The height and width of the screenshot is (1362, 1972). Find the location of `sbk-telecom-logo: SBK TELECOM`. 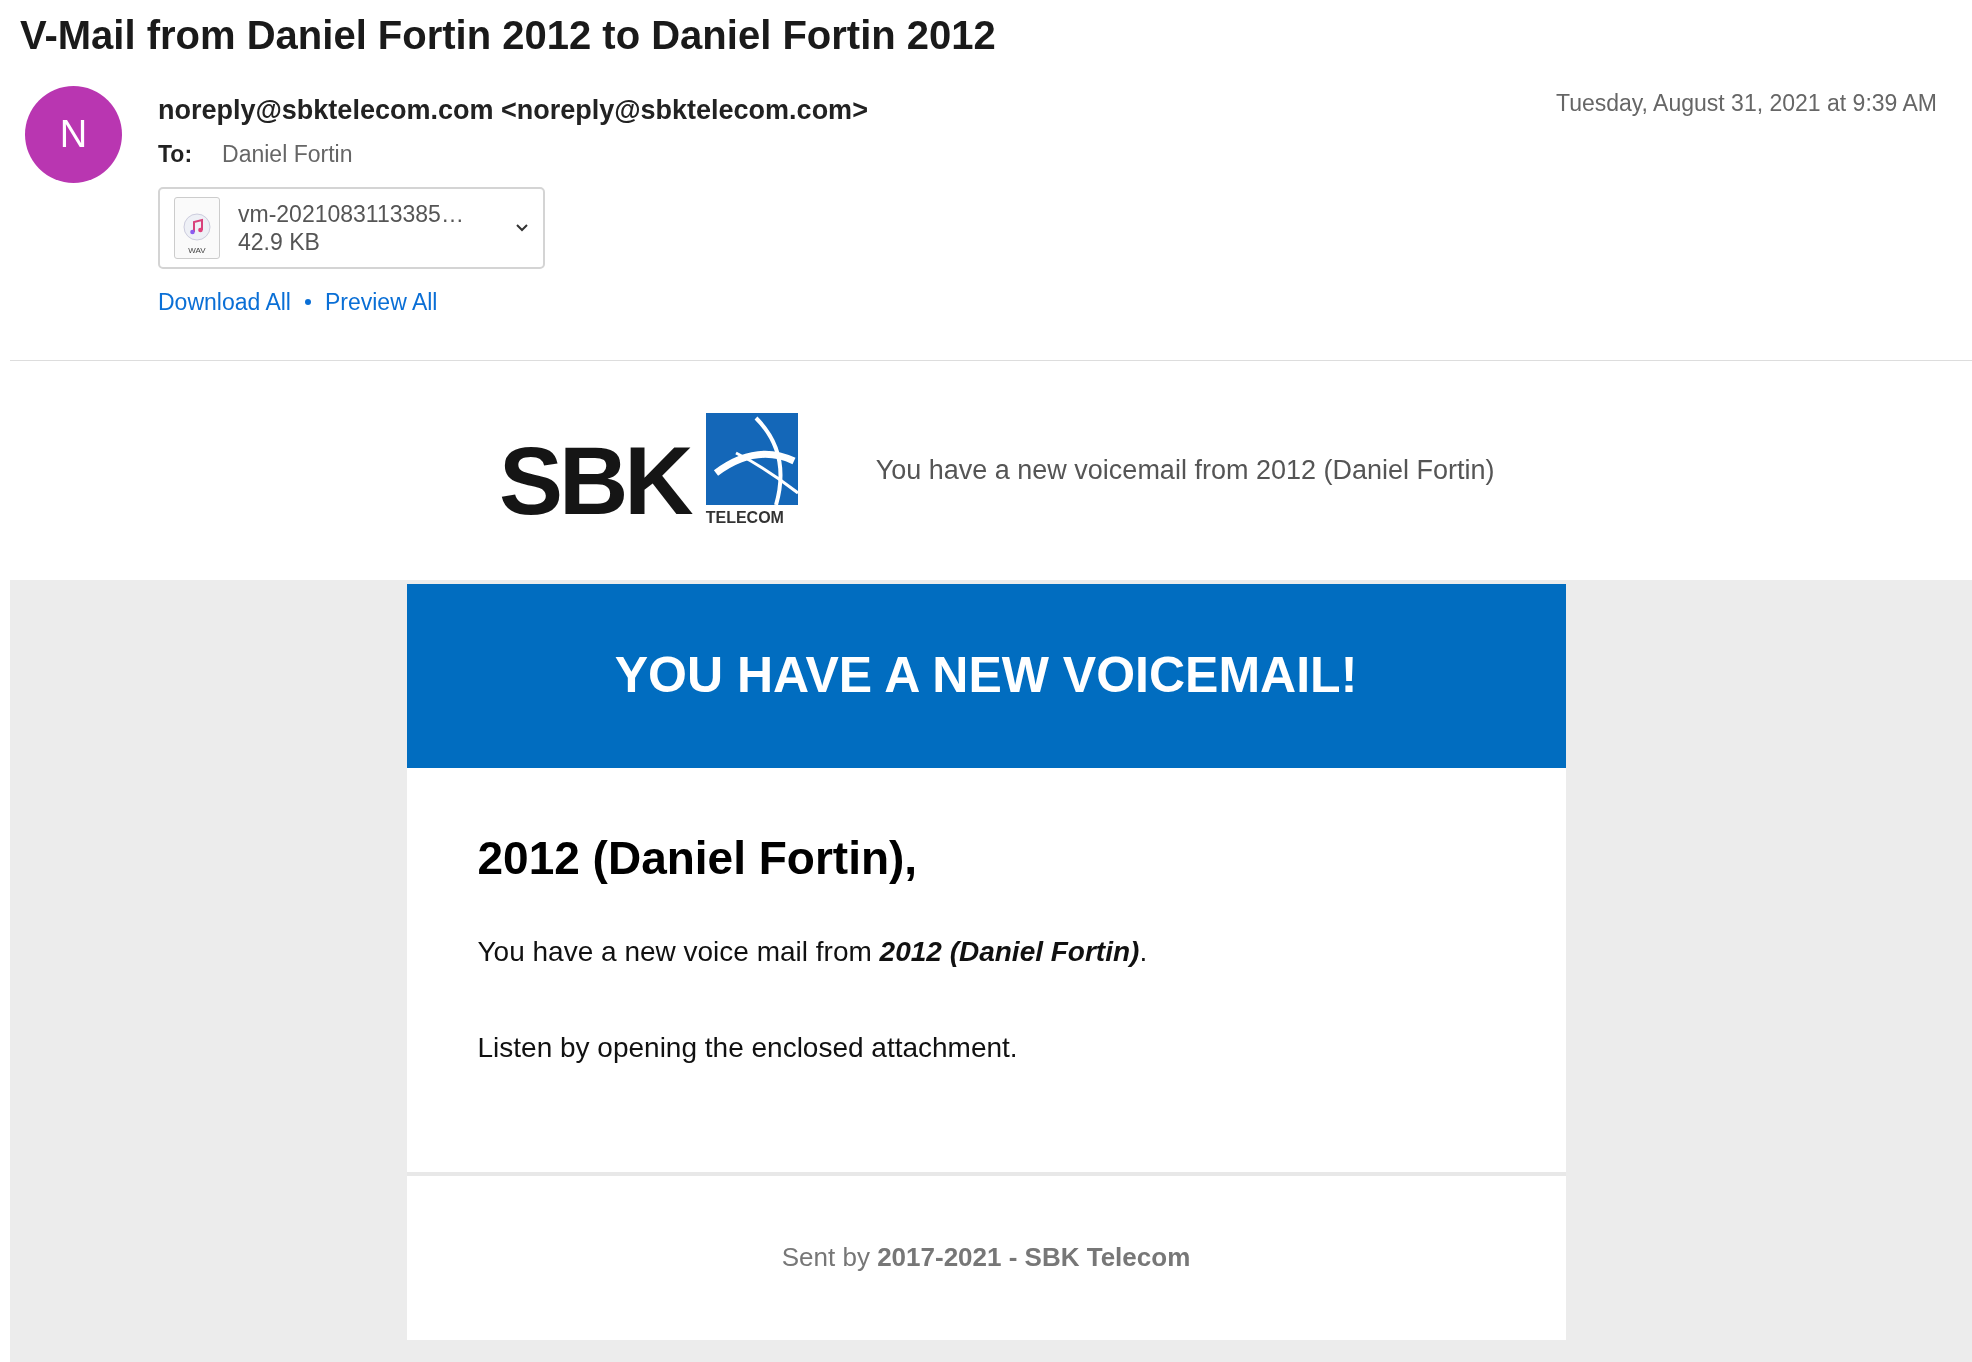

sbk-telecom-logo: SBK TELECOM is located at coordinates (648, 470).